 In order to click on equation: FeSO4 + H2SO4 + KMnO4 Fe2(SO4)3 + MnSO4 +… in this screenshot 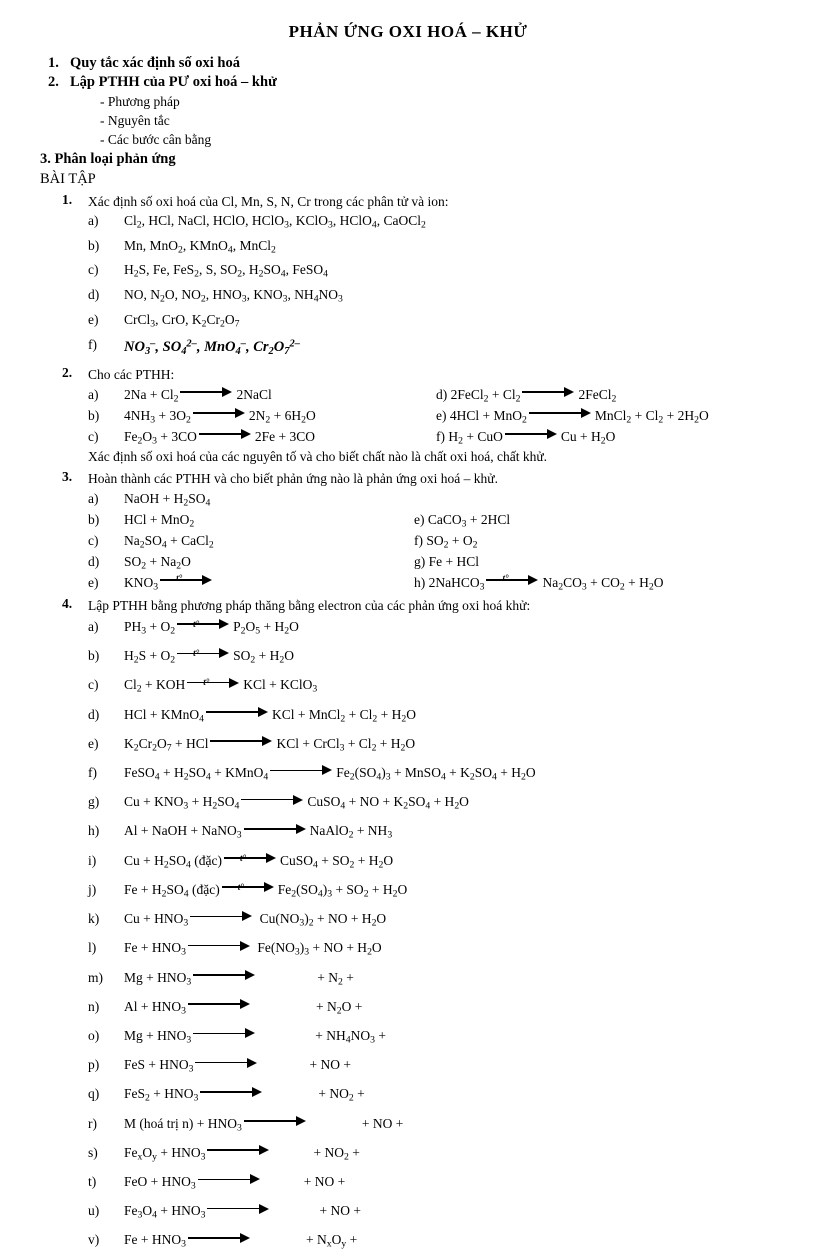, I will do `click(330, 773)`.